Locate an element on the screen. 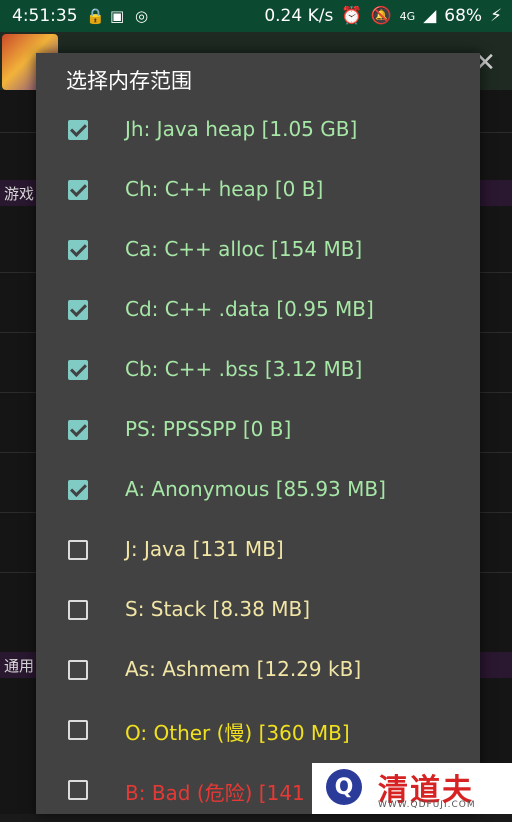 The height and width of the screenshot is (822, 512). memory-range-option: Ch: C++ heap [0 B] is located at coordinates (258, 192).